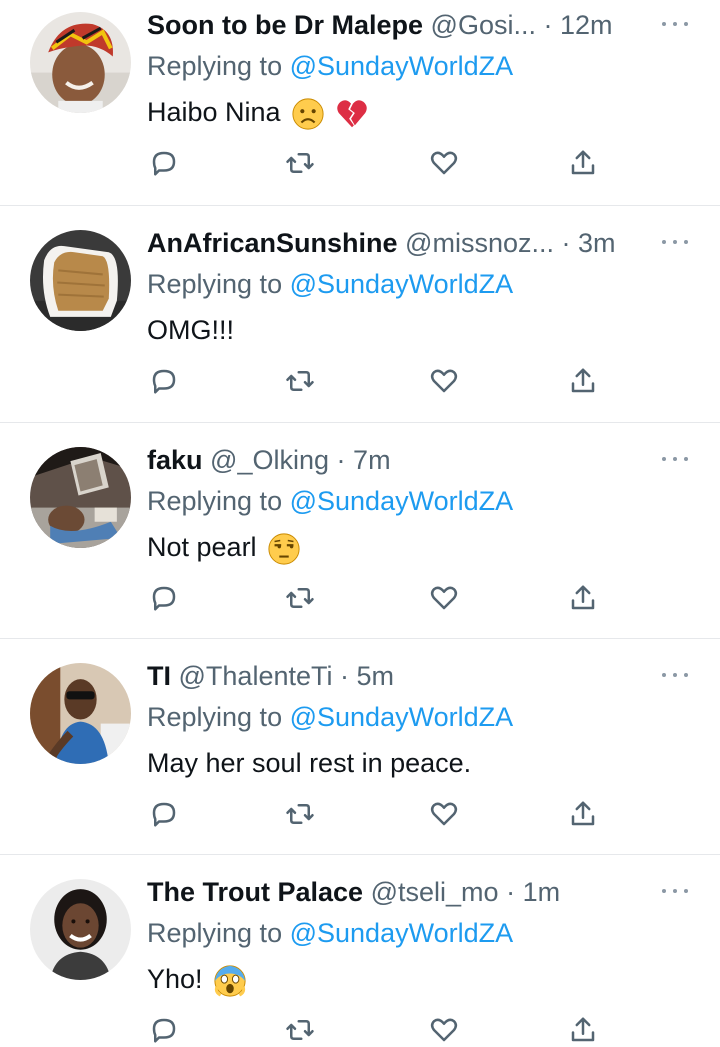 Image resolution: width=720 pixels, height=1047 pixels. Describe the element at coordinates (308, 114) in the screenshot. I see `frowning-face-emoji-icon` at that location.